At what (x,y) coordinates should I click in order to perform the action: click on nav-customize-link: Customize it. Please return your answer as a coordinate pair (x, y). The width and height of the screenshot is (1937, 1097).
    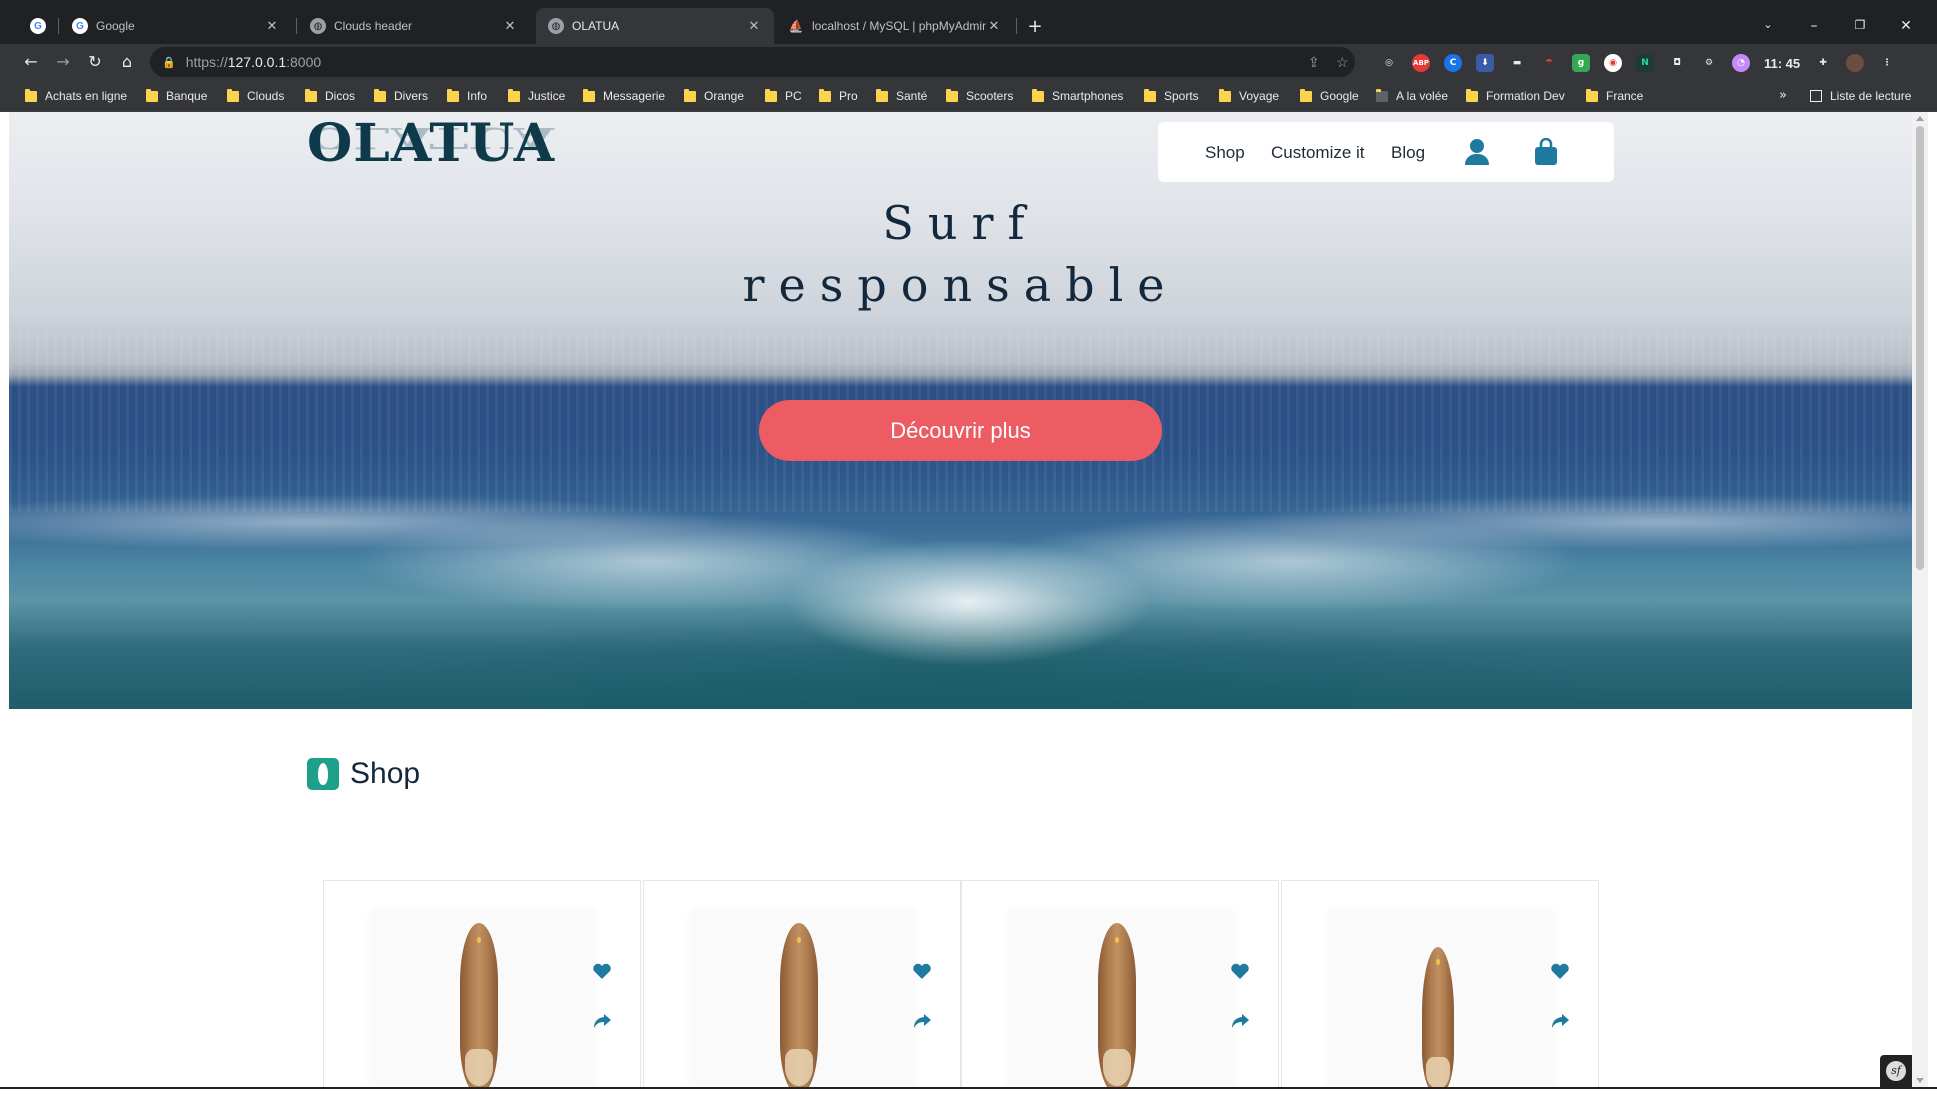
    Looking at the image, I should click on (1318, 153).